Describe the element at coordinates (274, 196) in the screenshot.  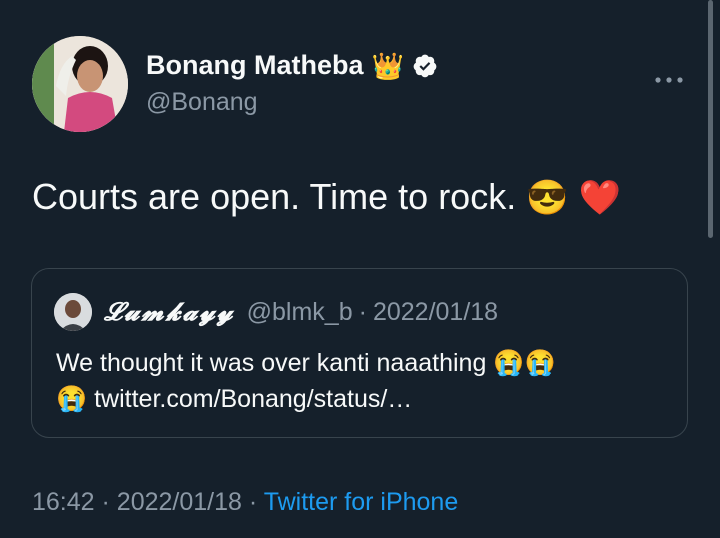
I see `tweet-body: Courts are open. Time to rock.` at that location.